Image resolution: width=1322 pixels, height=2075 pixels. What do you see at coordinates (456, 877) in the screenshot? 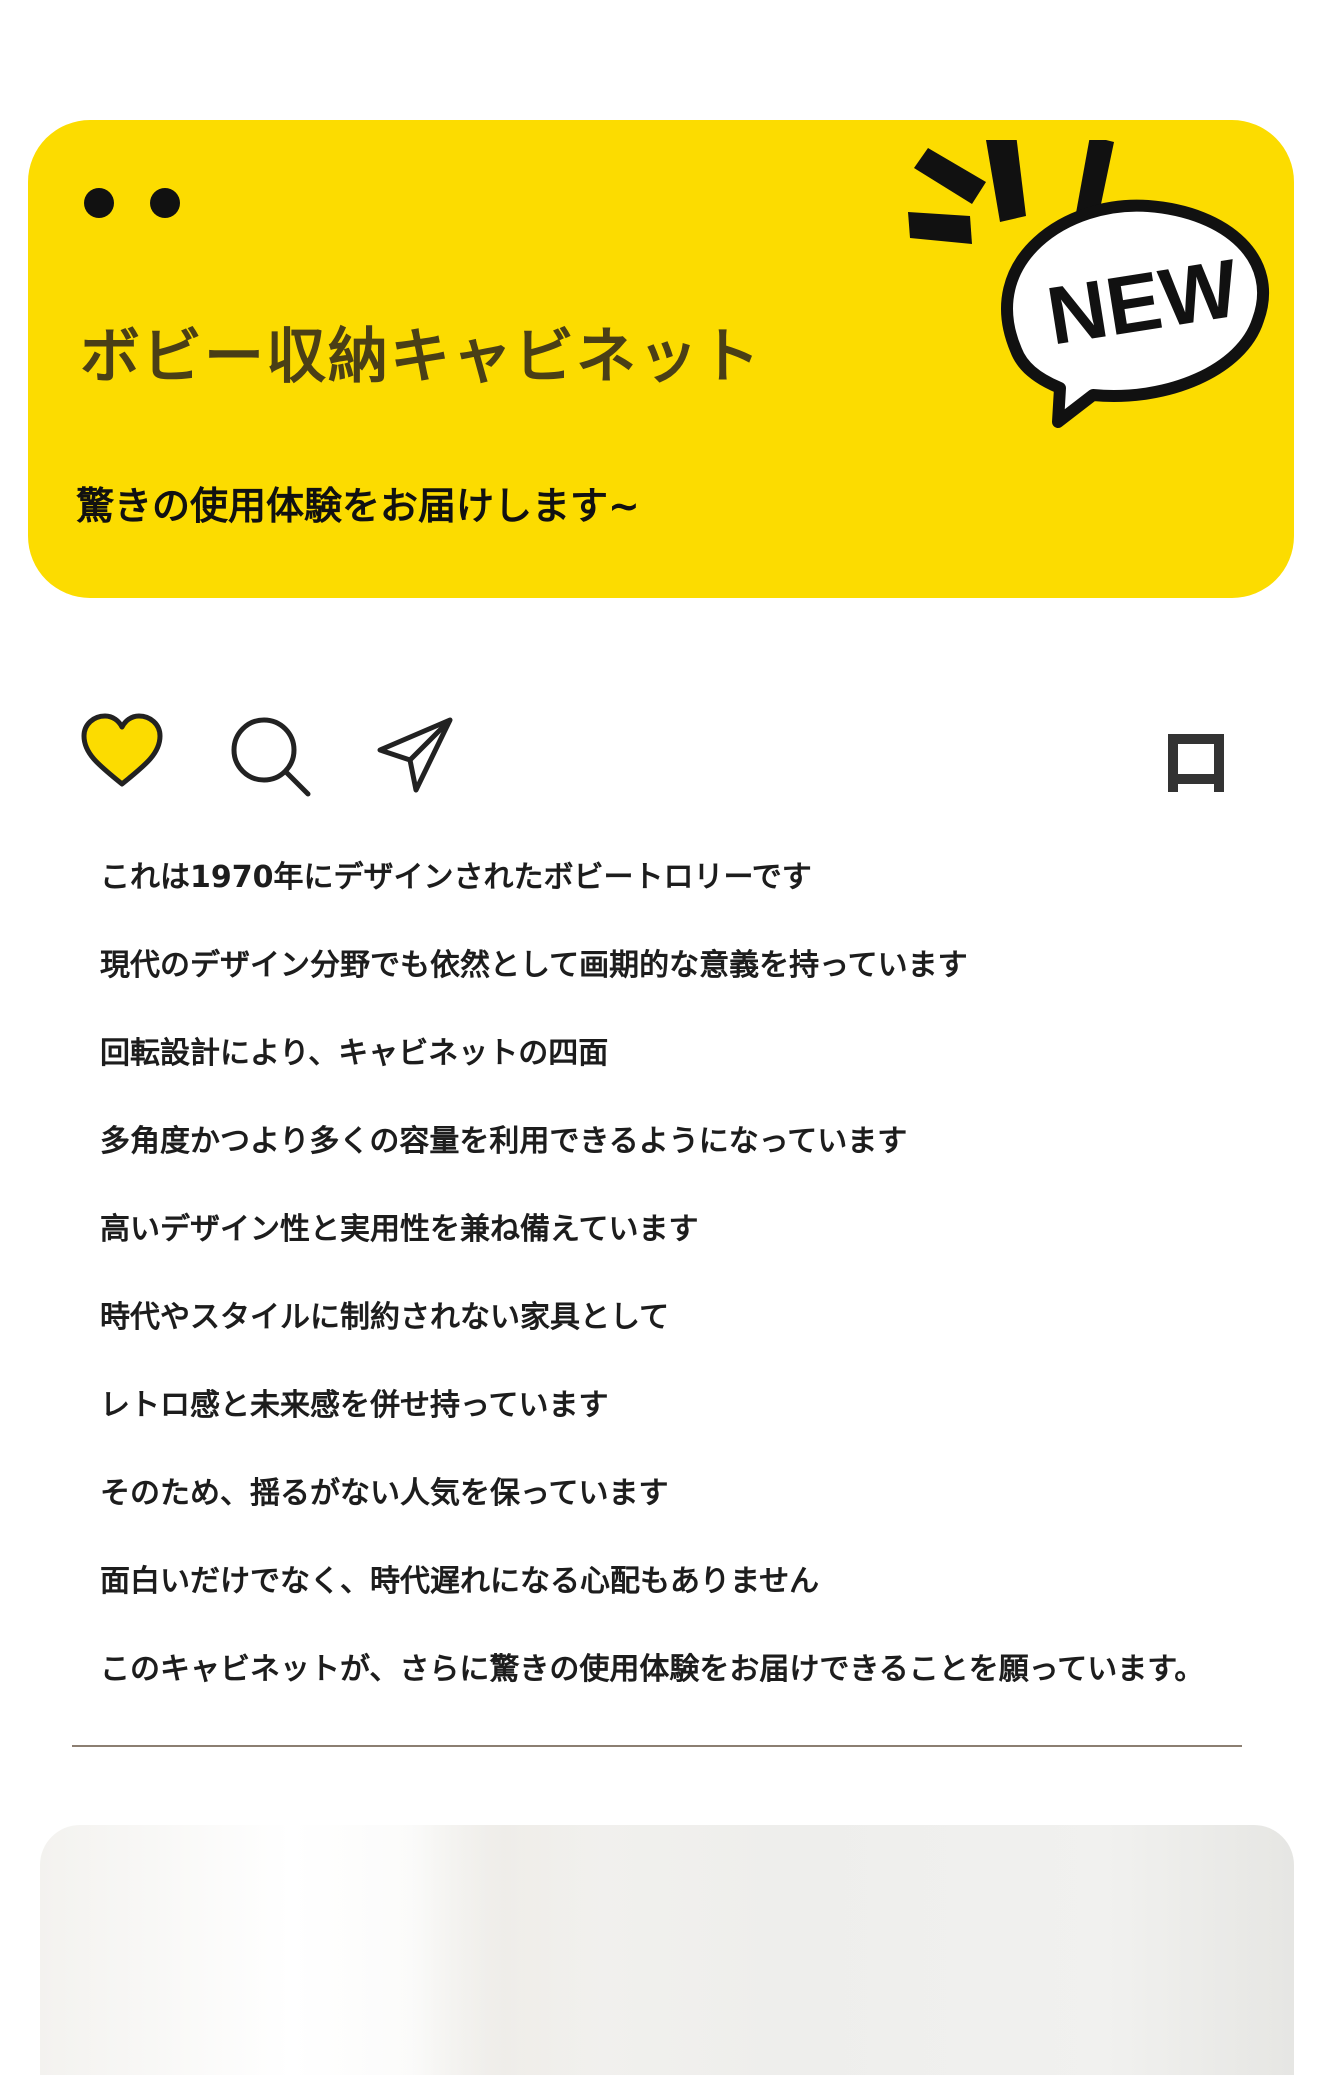
I see `description-line: これは1970年にデザインされたボビートロリーです` at bounding box center [456, 877].